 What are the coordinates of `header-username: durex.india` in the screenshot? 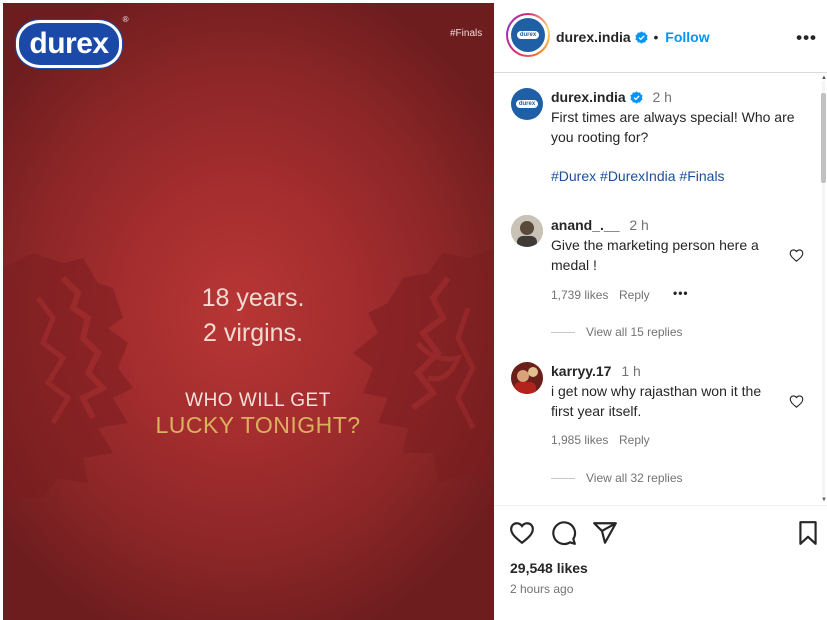 It's located at (593, 37).